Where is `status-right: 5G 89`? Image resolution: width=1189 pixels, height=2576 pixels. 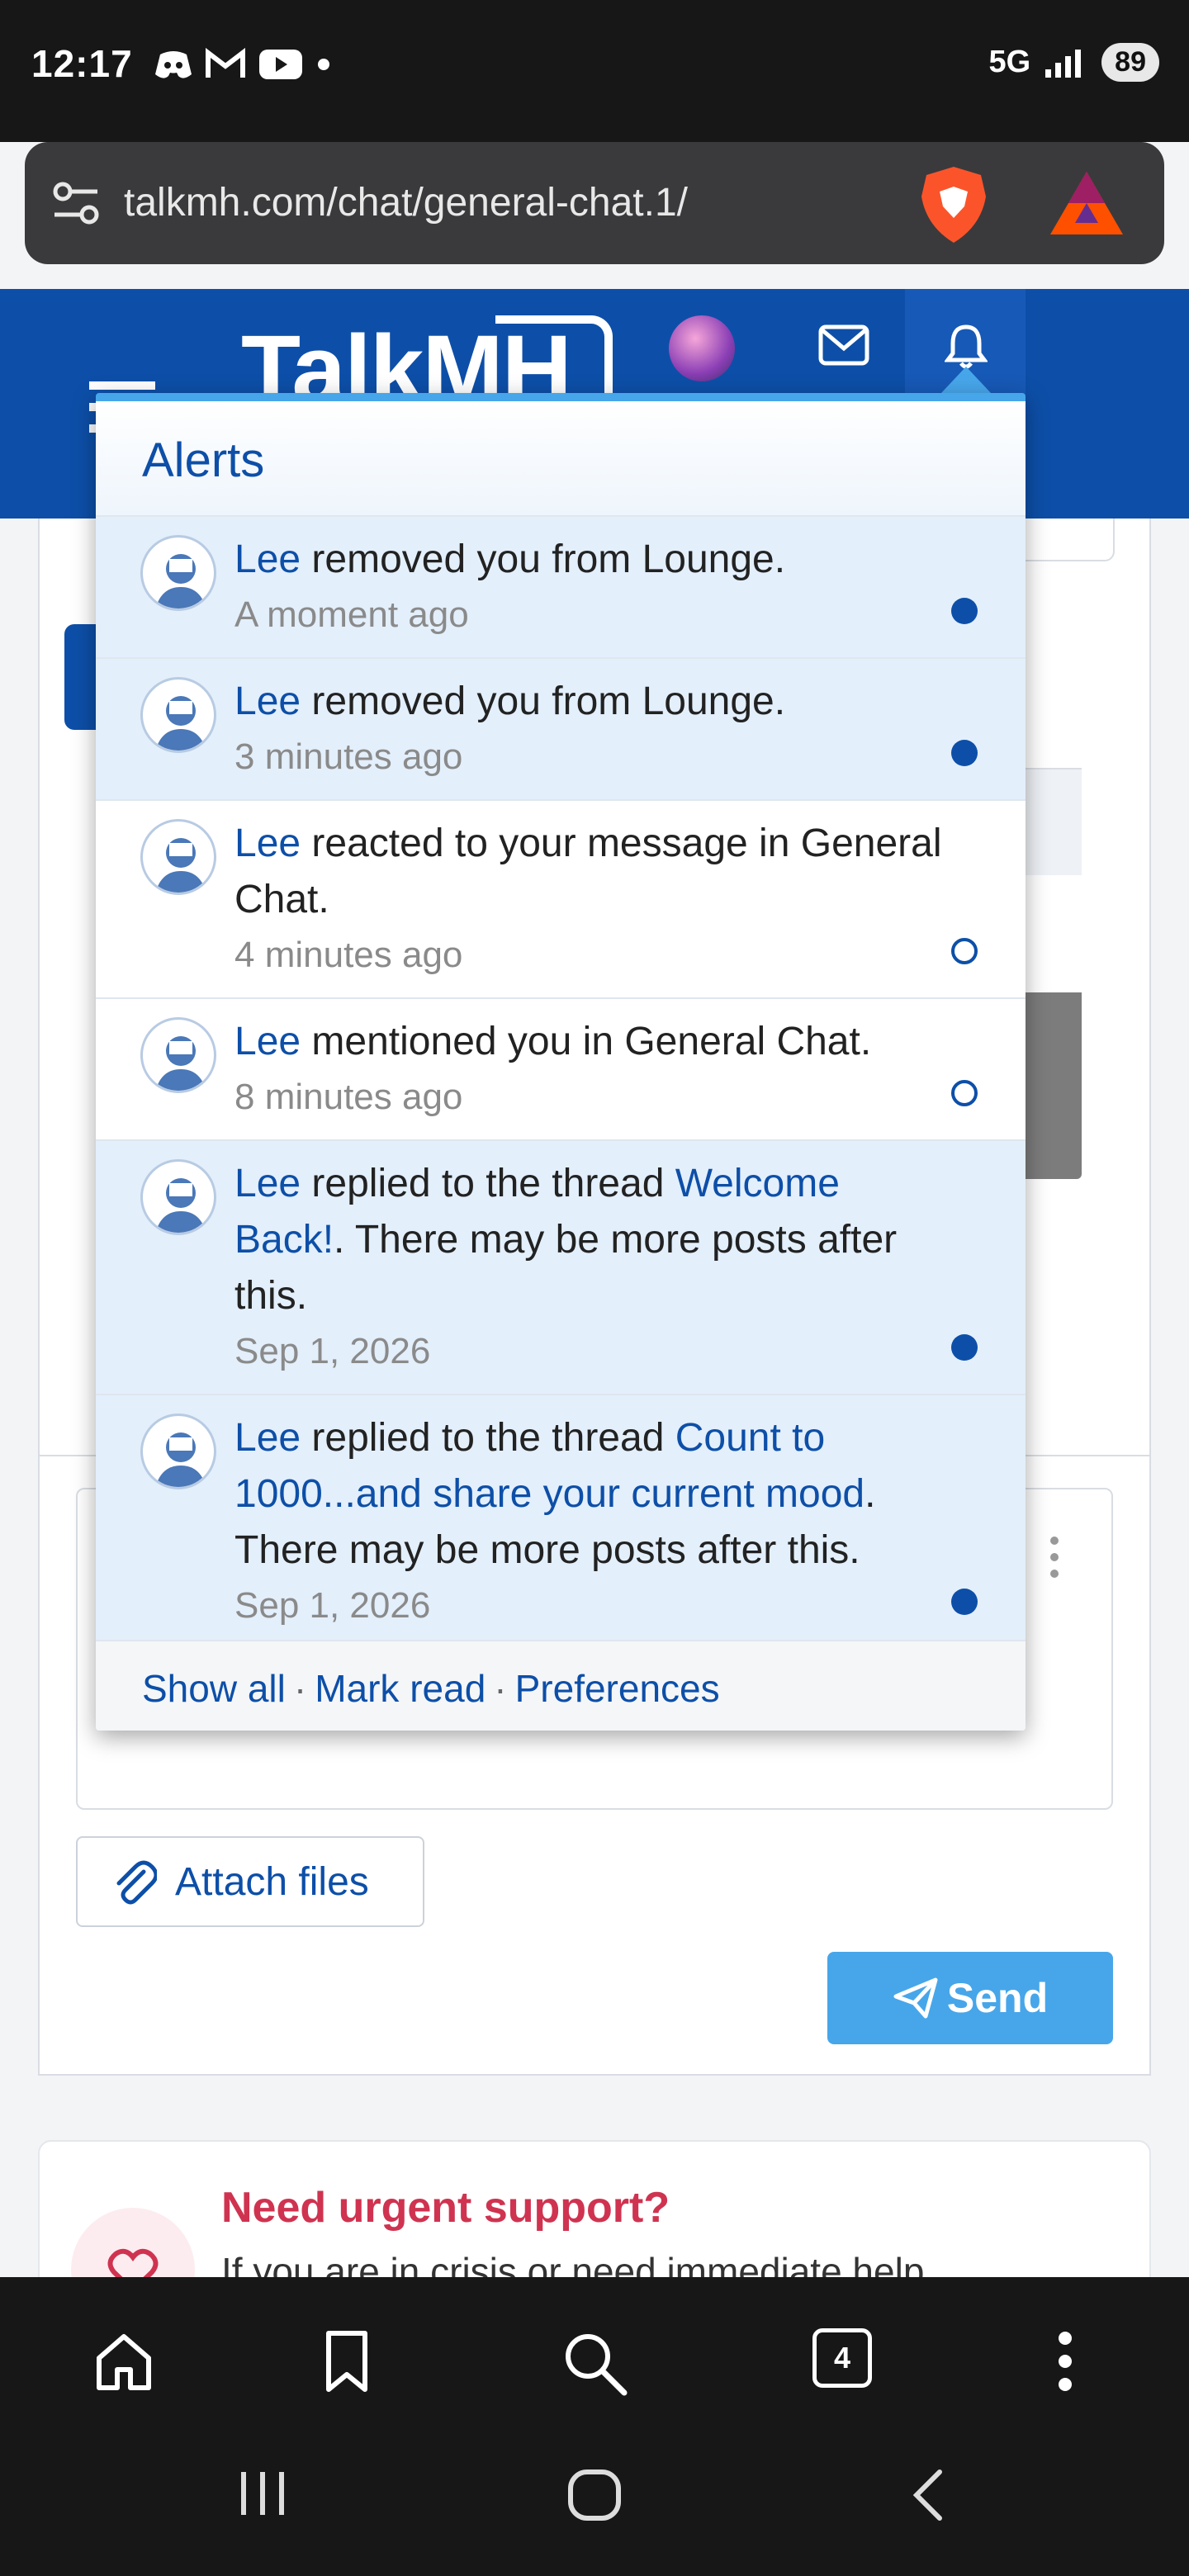
status-right: 5G 89 is located at coordinates (1073, 62).